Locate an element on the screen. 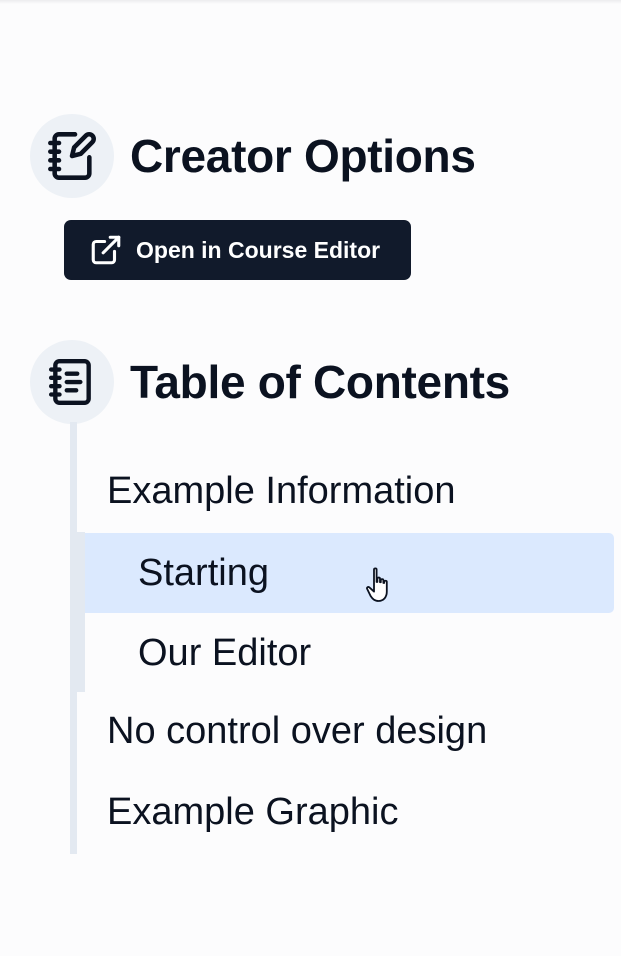 This screenshot has height=956, width=621. toc-subitem-label: Starting is located at coordinates (203, 572).